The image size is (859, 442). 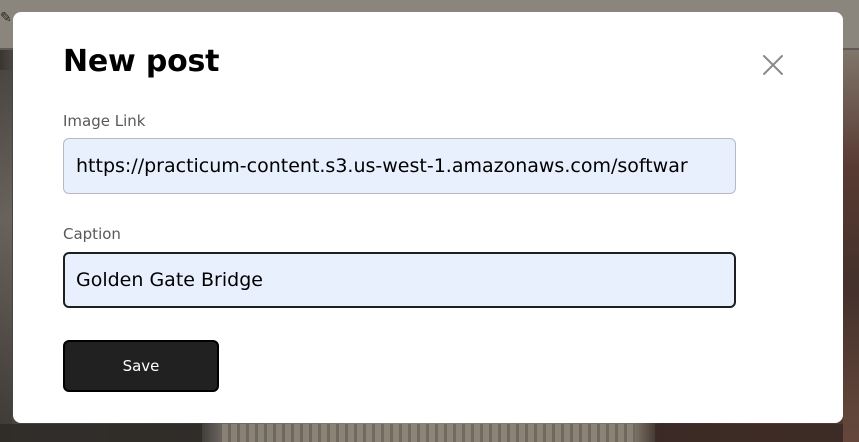 I want to click on close-button, so click(x=773, y=65).